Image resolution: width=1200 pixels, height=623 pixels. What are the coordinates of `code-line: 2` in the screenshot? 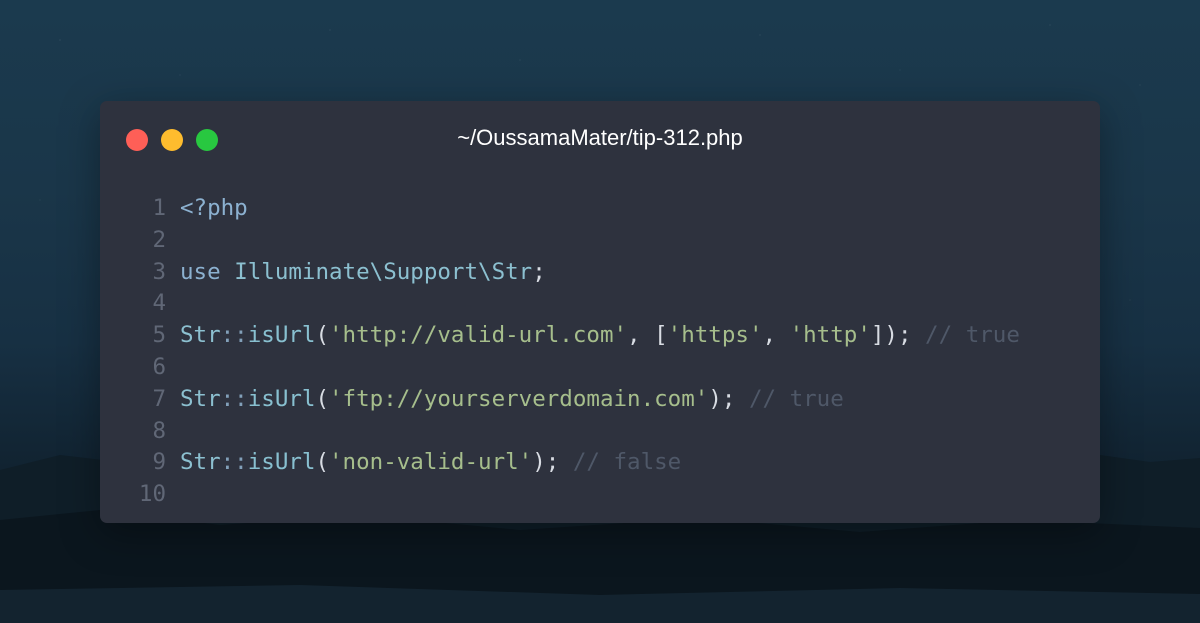 It's located at (560, 241).